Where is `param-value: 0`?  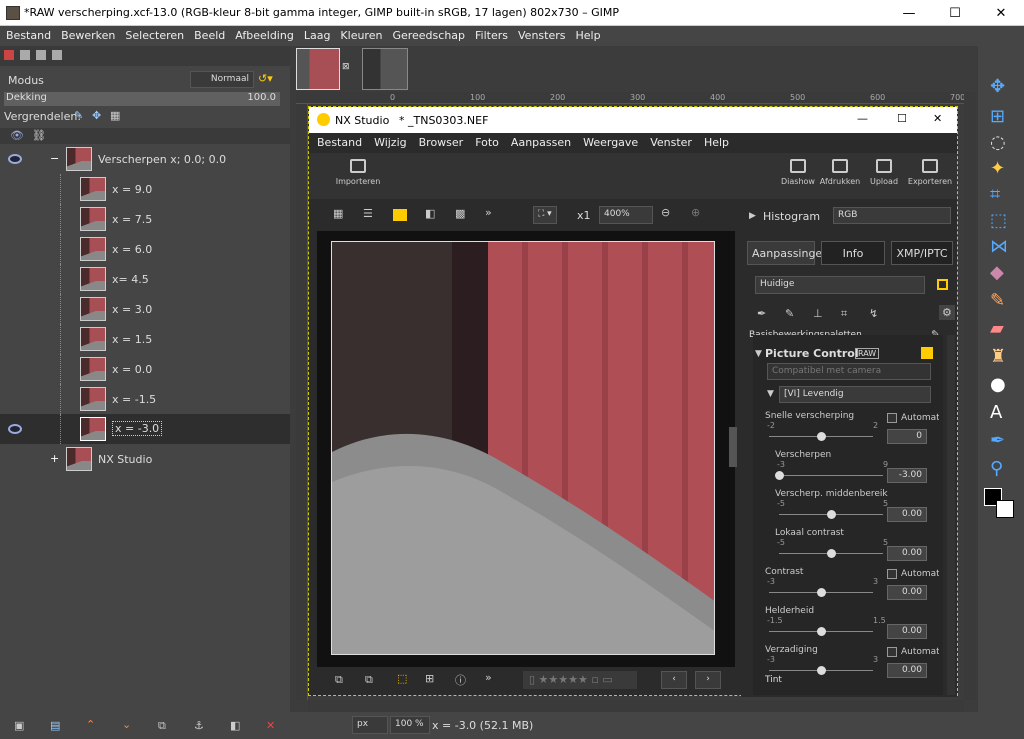
param-value: 0 is located at coordinates (907, 436).